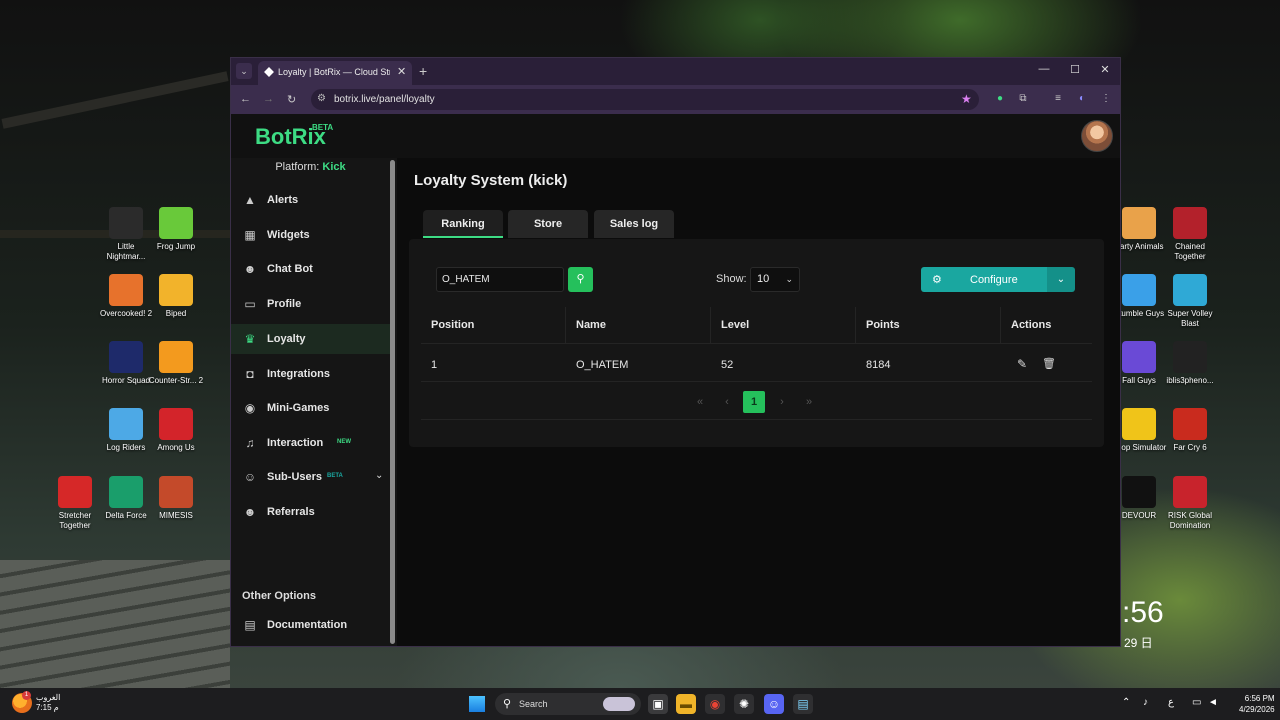 The width and height of the screenshot is (1280, 720). What do you see at coordinates (1022, 364) in the screenshot?
I see `edit-pencil-icon: ✎` at bounding box center [1022, 364].